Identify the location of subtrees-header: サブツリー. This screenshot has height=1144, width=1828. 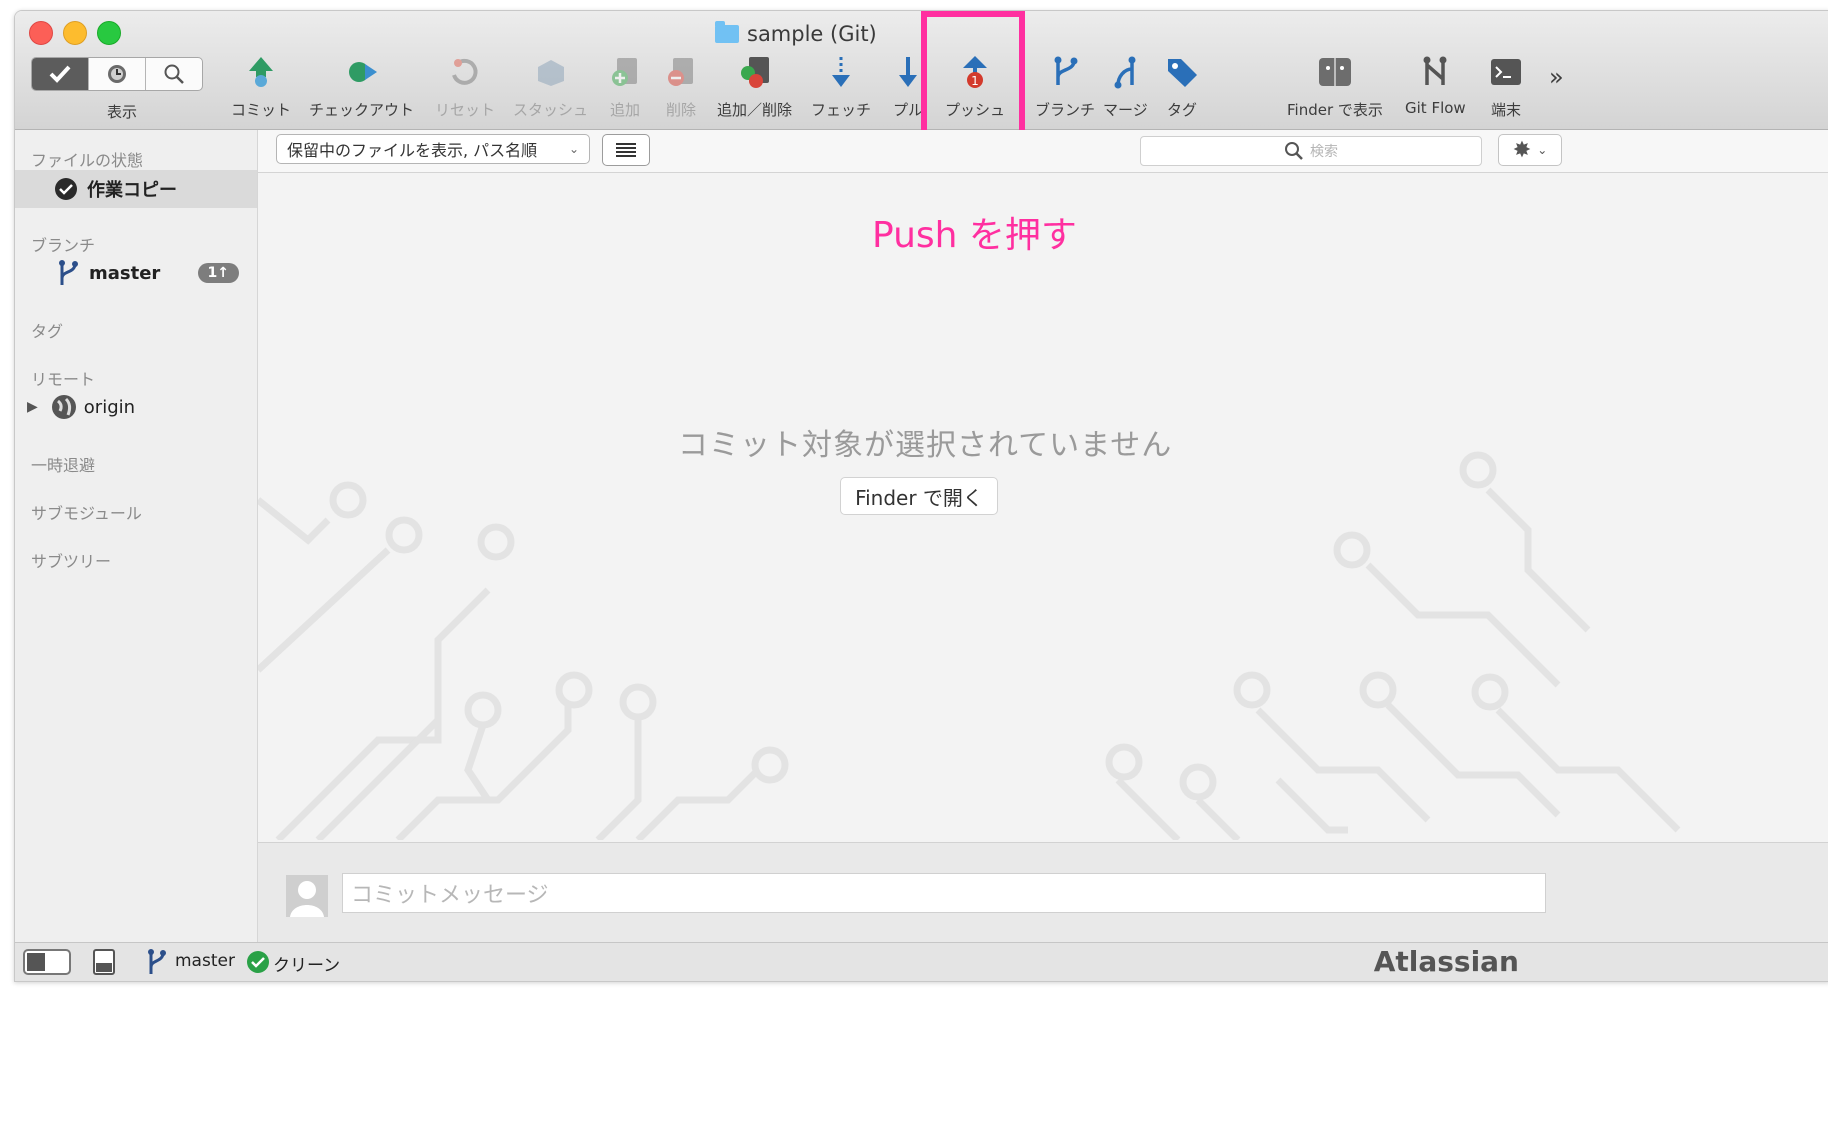
(71, 561).